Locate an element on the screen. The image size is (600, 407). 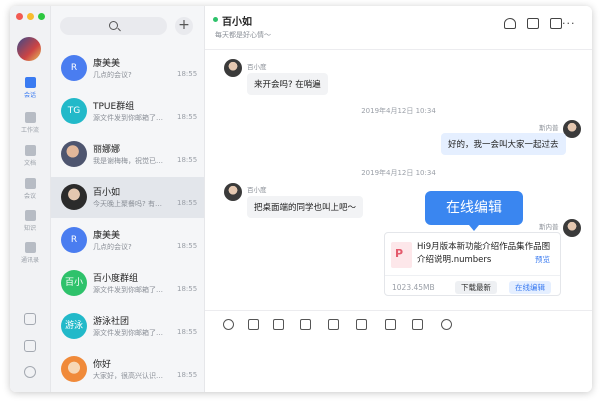
download-button: 下载最新 is located at coordinates (476, 287).